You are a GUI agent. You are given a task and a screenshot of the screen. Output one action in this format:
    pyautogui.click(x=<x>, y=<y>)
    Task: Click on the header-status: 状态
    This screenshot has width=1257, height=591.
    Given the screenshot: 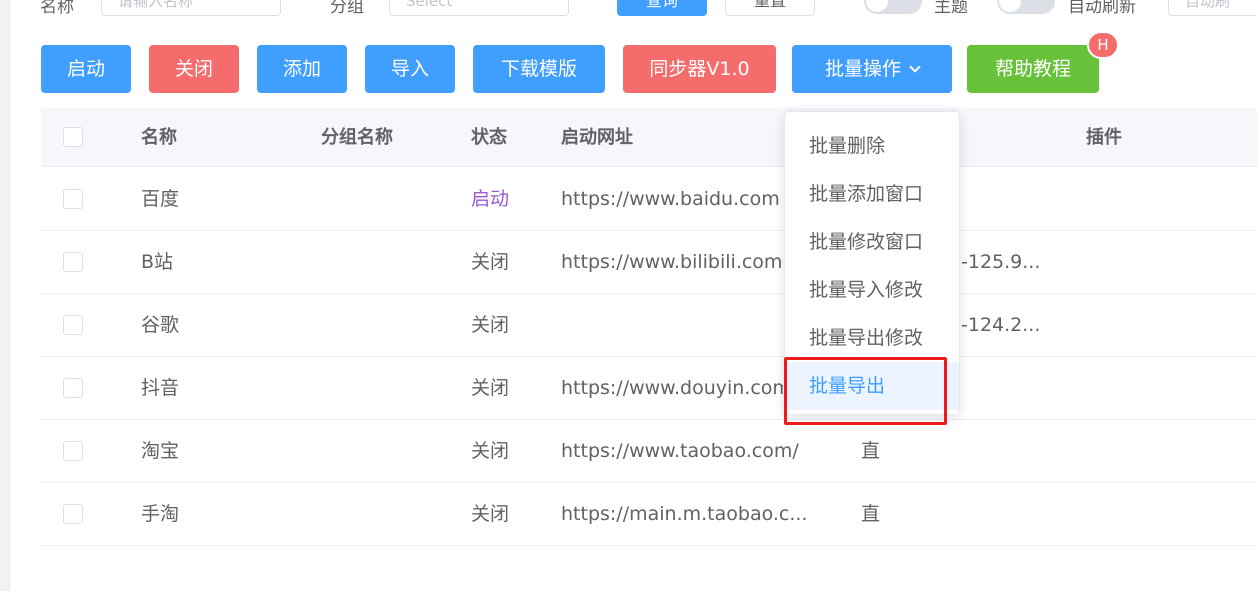 What is the action you would take?
    pyautogui.click(x=489, y=137)
    